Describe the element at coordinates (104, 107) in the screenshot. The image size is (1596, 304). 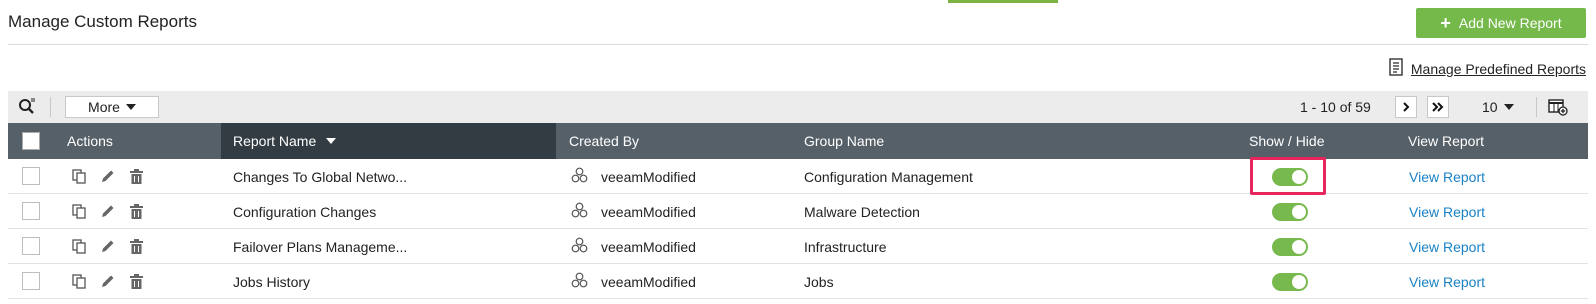
I see `more-label: More` at that location.